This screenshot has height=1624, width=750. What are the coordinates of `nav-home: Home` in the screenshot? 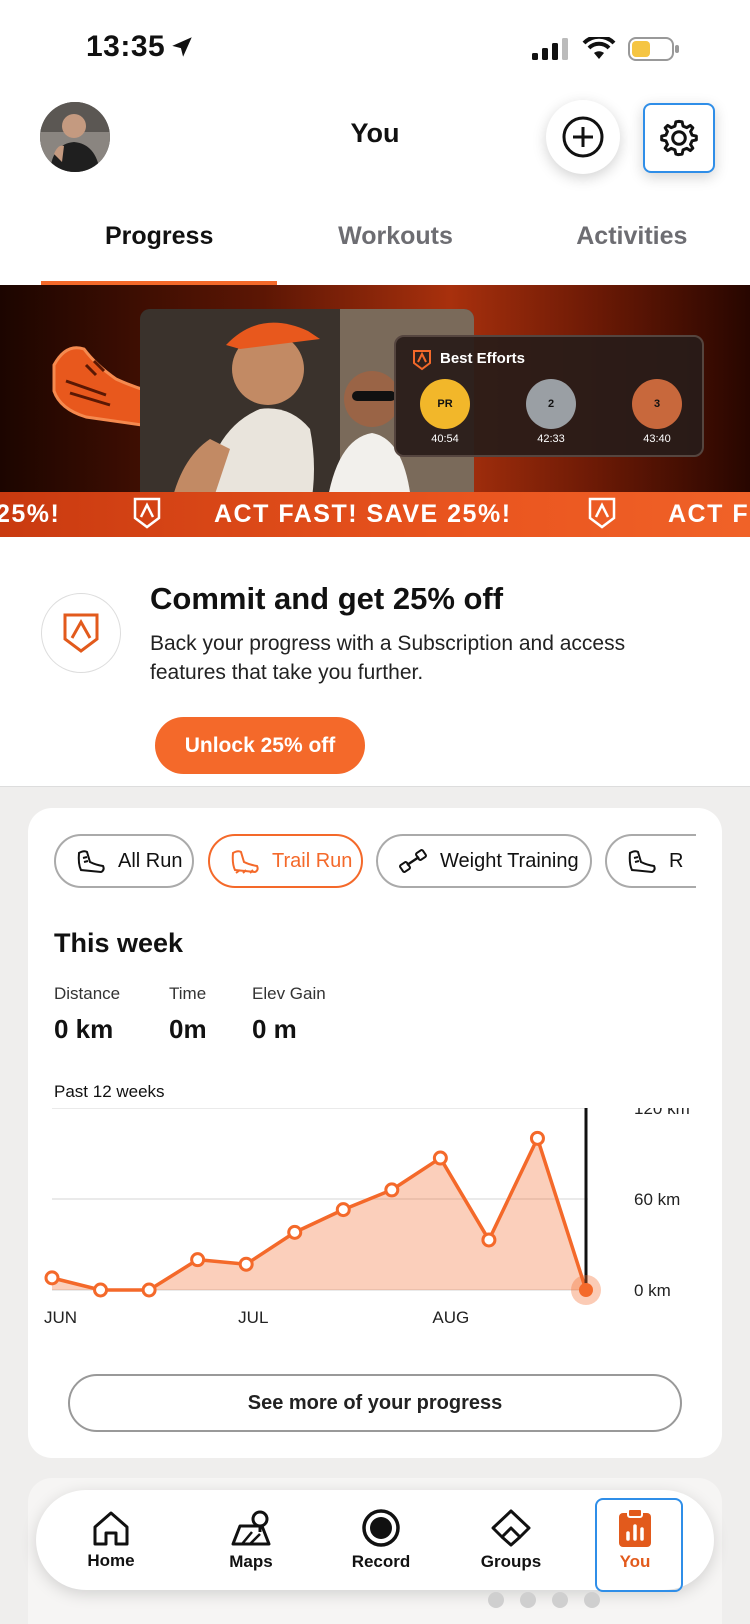 It's located at (111, 1540).